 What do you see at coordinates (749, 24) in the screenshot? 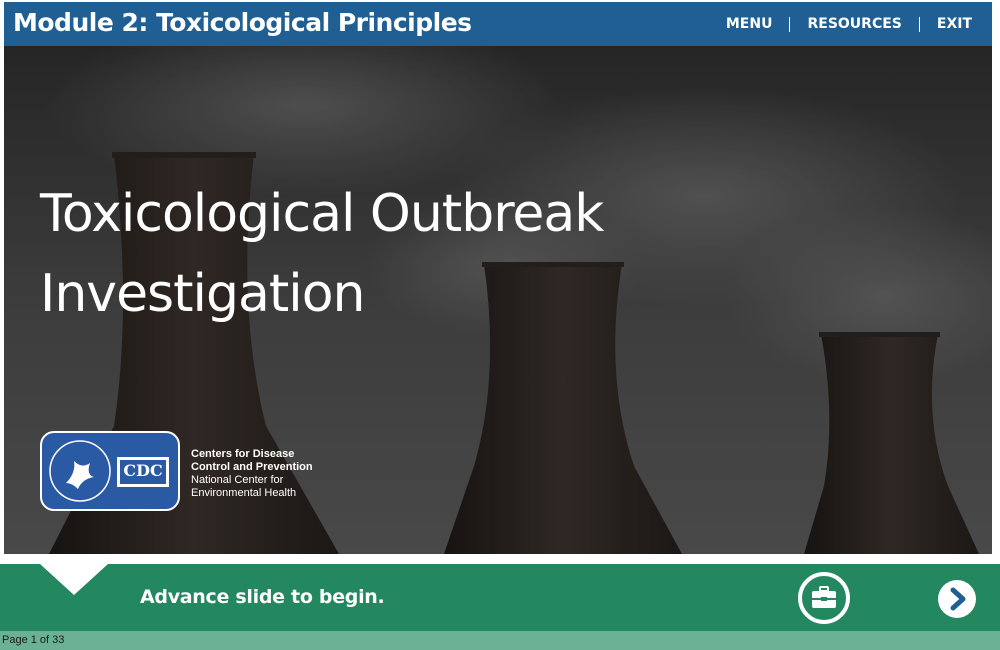
I see `menu-link: MENU` at bounding box center [749, 24].